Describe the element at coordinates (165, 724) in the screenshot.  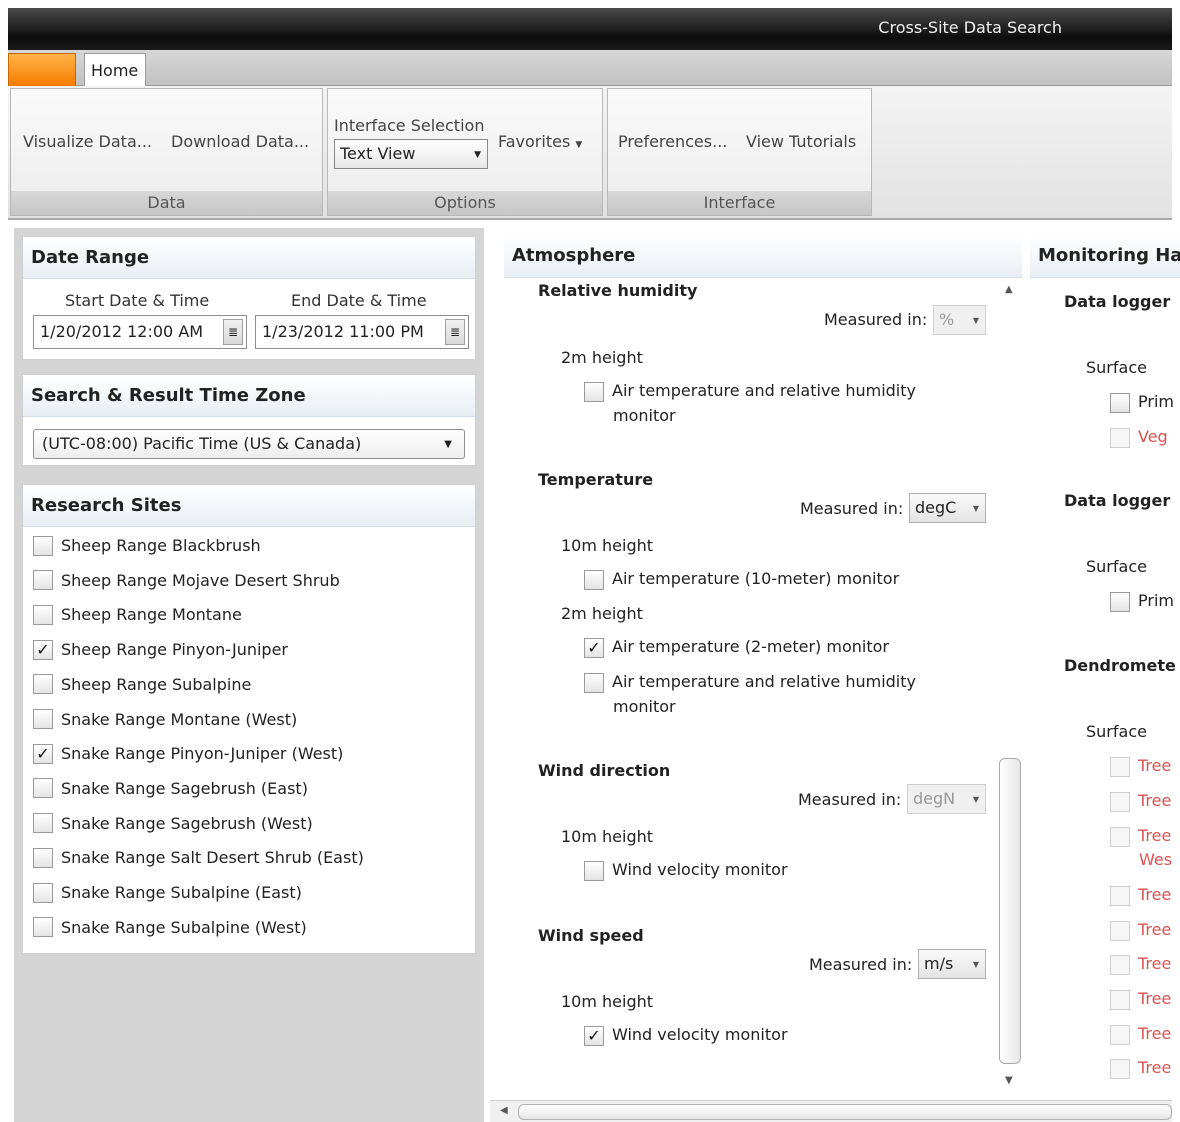
I see `site-checkbox-row: Snake Range Montane (West)` at that location.